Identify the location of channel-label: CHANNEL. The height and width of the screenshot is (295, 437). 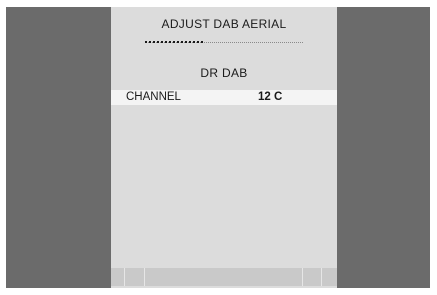
(153, 97).